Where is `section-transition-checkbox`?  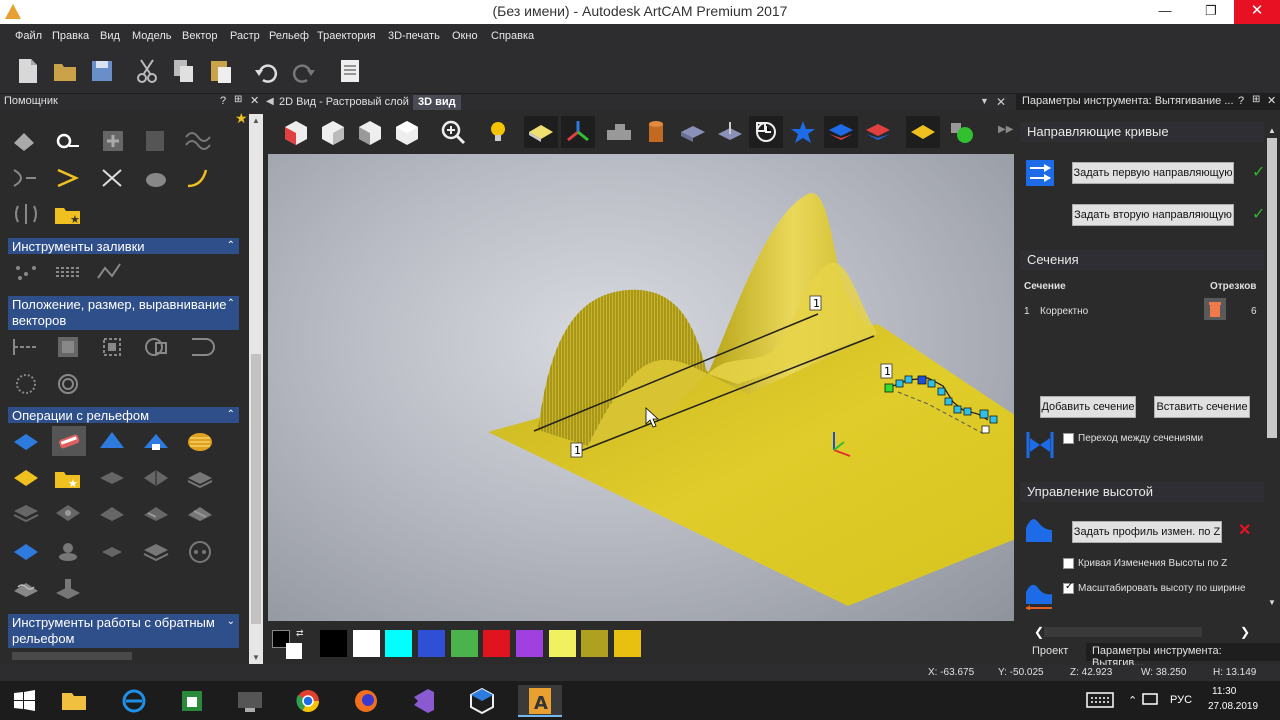 section-transition-checkbox is located at coordinates (1068, 438).